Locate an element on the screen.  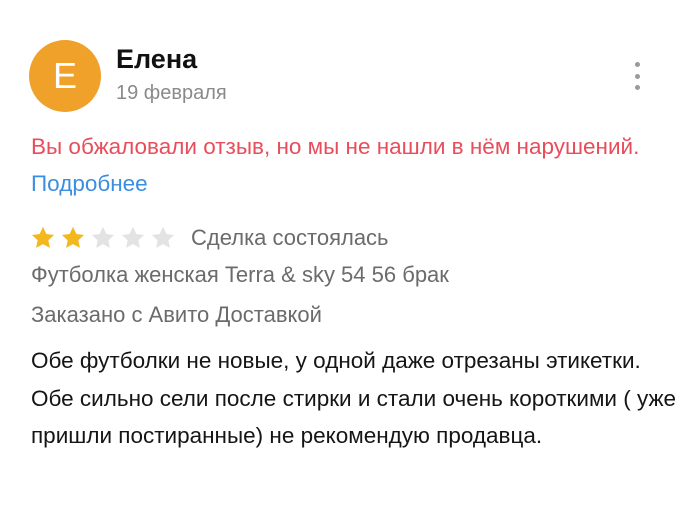
deal-status: Сделка состоялась is located at coordinates (290, 237).